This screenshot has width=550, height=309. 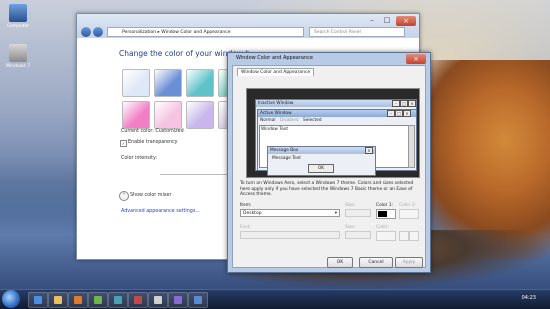 I want to click on expand-icon: ˅, so click(x=124, y=196).